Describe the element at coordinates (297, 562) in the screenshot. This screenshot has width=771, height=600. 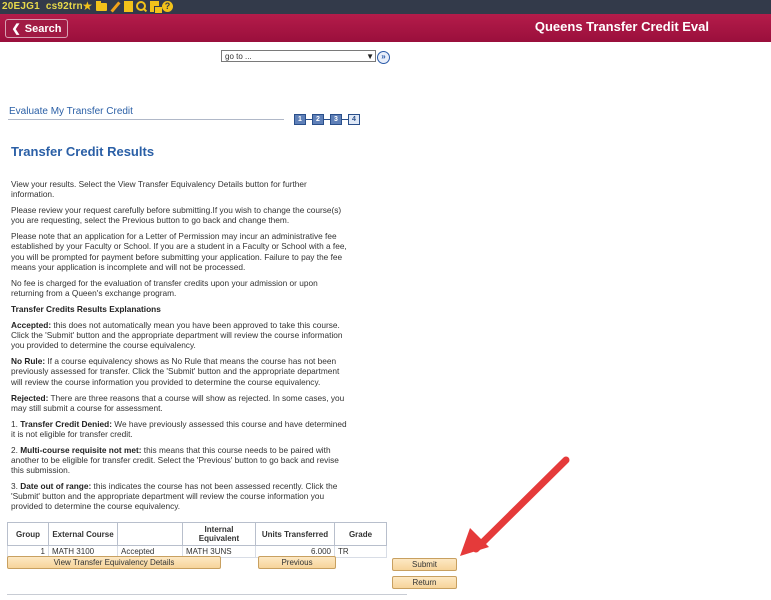
I see `previous-button: Previous` at that location.